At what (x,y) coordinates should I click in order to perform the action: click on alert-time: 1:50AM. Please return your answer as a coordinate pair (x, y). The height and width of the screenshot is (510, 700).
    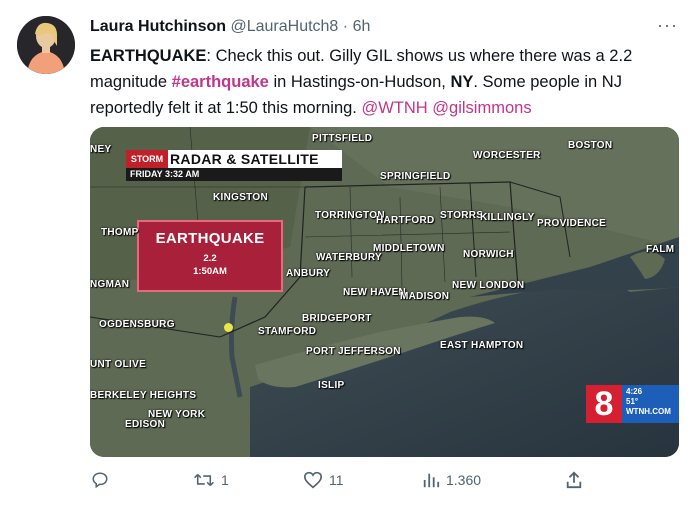
    Looking at the image, I should click on (210, 271).